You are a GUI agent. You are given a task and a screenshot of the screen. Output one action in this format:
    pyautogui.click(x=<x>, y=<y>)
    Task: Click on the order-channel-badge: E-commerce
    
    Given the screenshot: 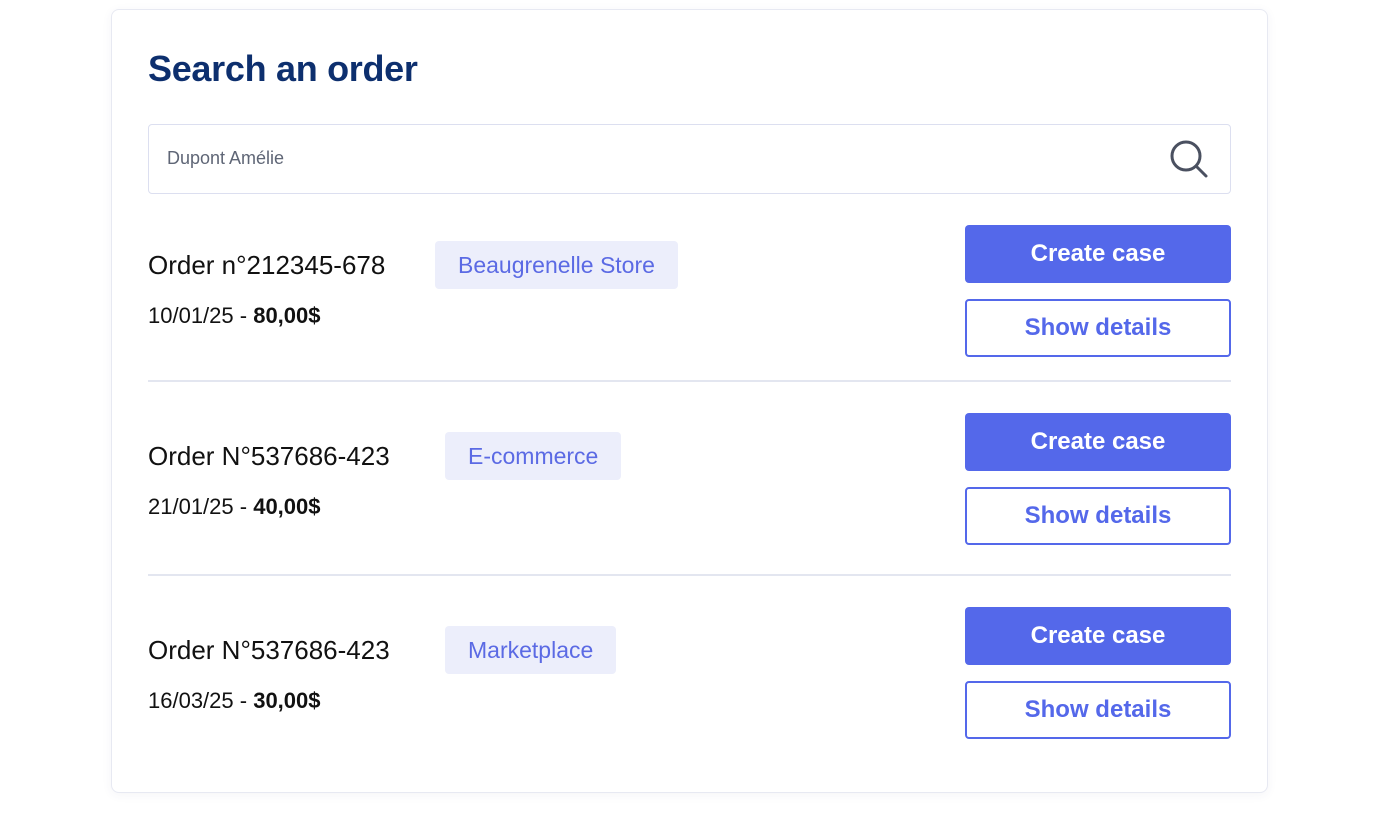 What is the action you would take?
    pyautogui.click(x=533, y=456)
    